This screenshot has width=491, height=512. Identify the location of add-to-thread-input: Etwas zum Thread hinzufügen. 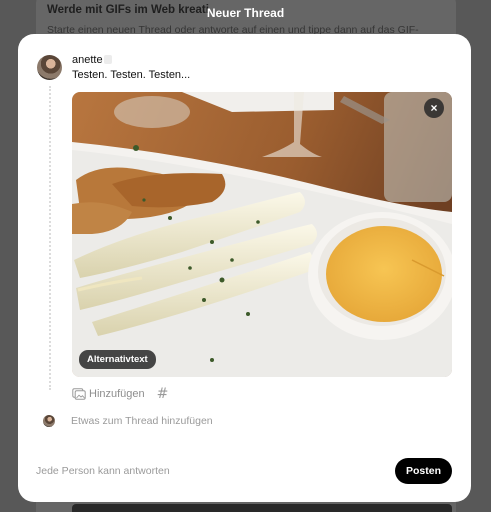
(142, 421).